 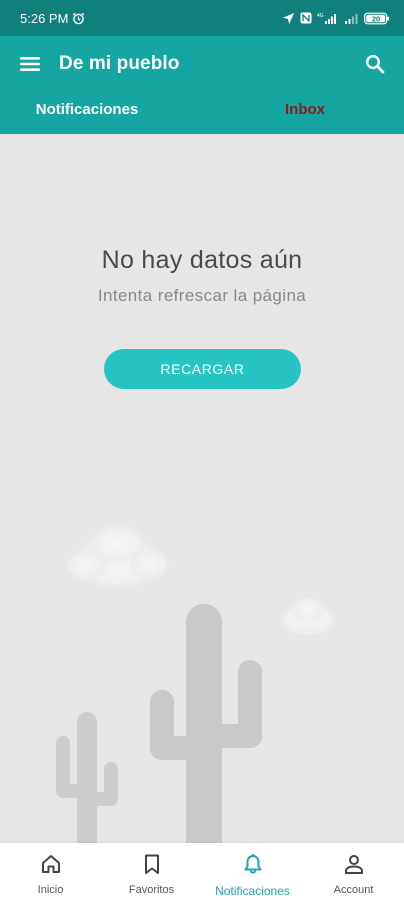 I want to click on tab-notificaciones: Notificaciones, so click(x=101, y=109).